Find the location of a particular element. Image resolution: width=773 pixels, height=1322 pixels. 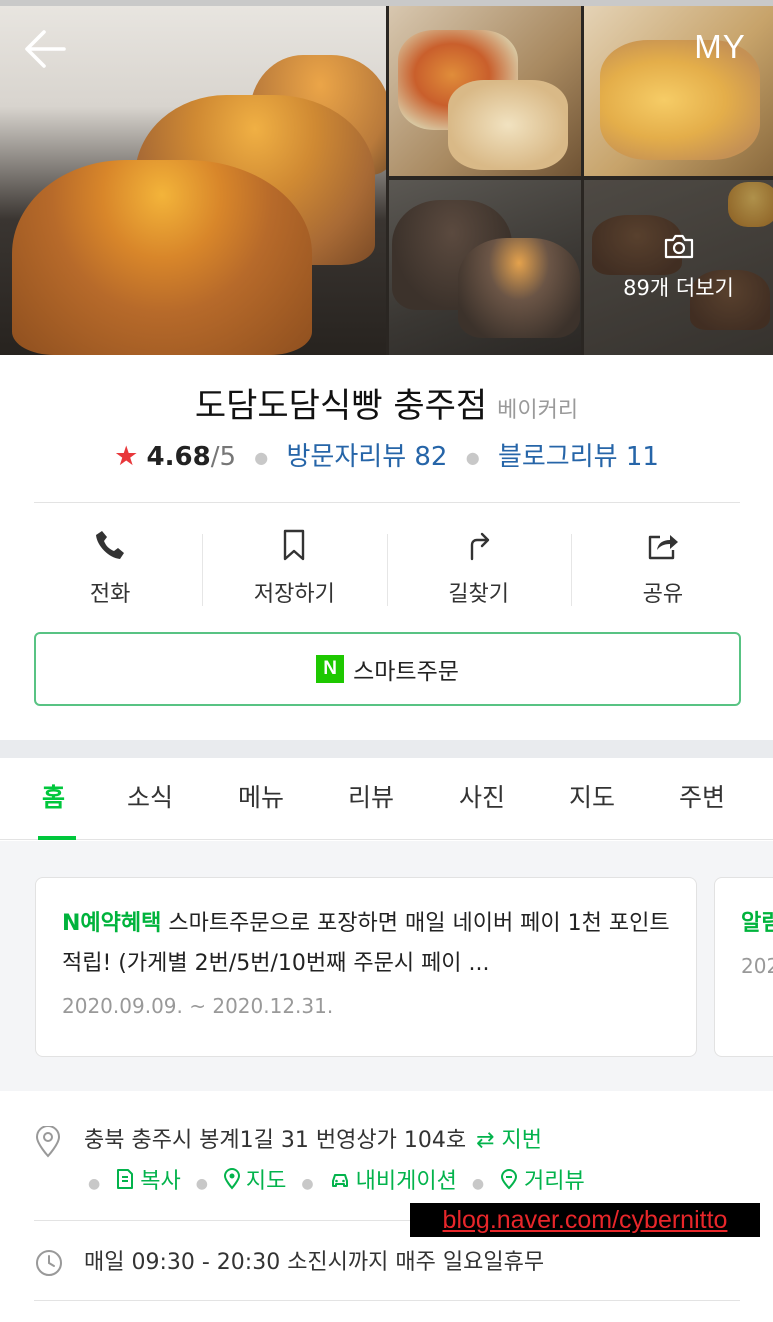

save-button: 저장하기 is located at coordinates (294, 568).